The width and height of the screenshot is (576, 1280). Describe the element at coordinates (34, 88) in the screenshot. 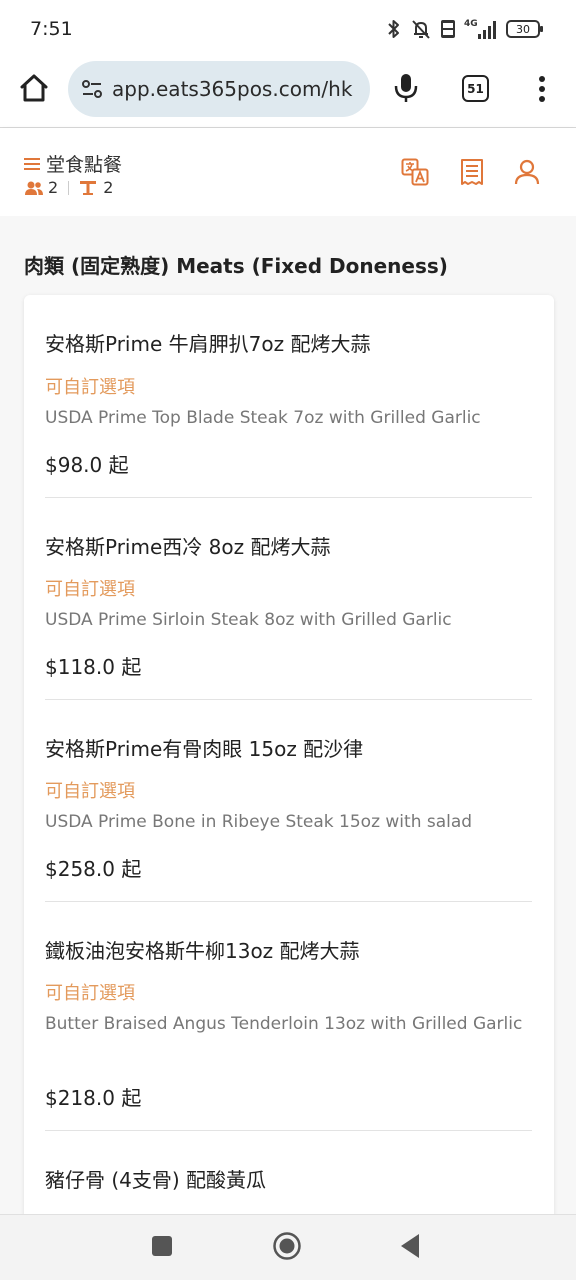

I see `home-icon` at that location.